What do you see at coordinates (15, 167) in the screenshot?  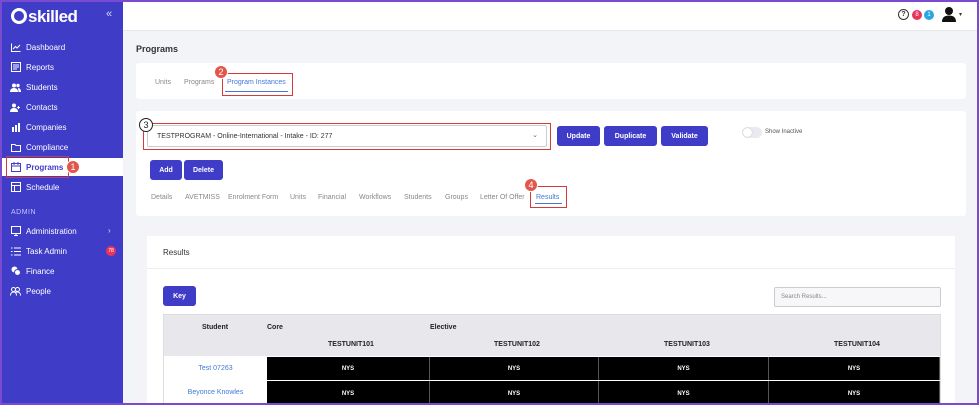 I see `calendar-icon` at bounding box center [15, 167].